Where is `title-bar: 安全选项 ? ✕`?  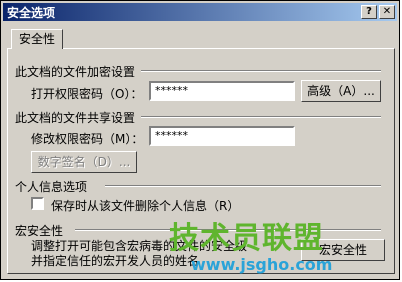
title-bar: 安全选项 ? ✕ is located at coordinates (200, 12).